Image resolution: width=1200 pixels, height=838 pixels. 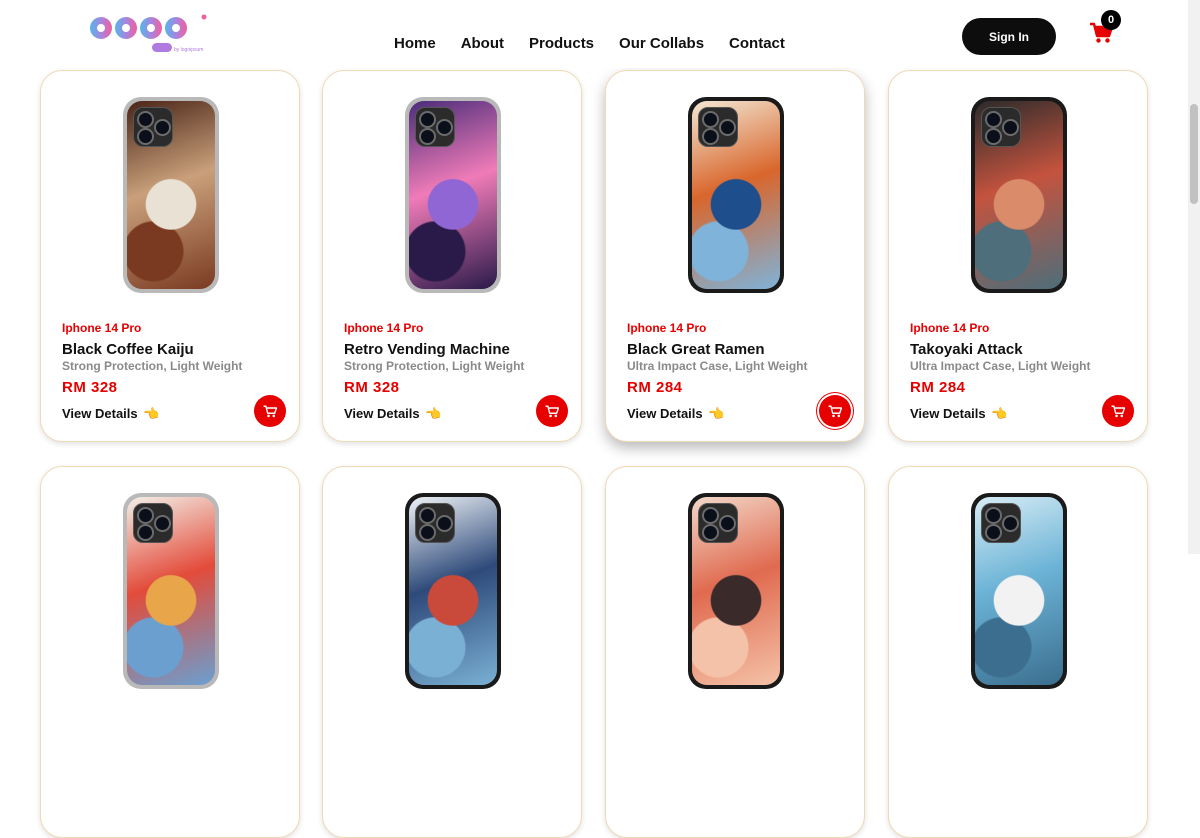 I want to click on product-name: Black Coffee Kaiju, so click(x=128, y=349).